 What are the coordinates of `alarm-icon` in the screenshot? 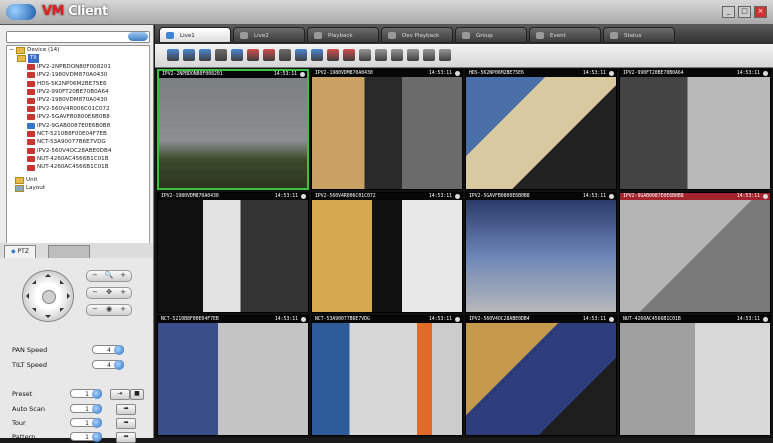 It's located at (349, 55).